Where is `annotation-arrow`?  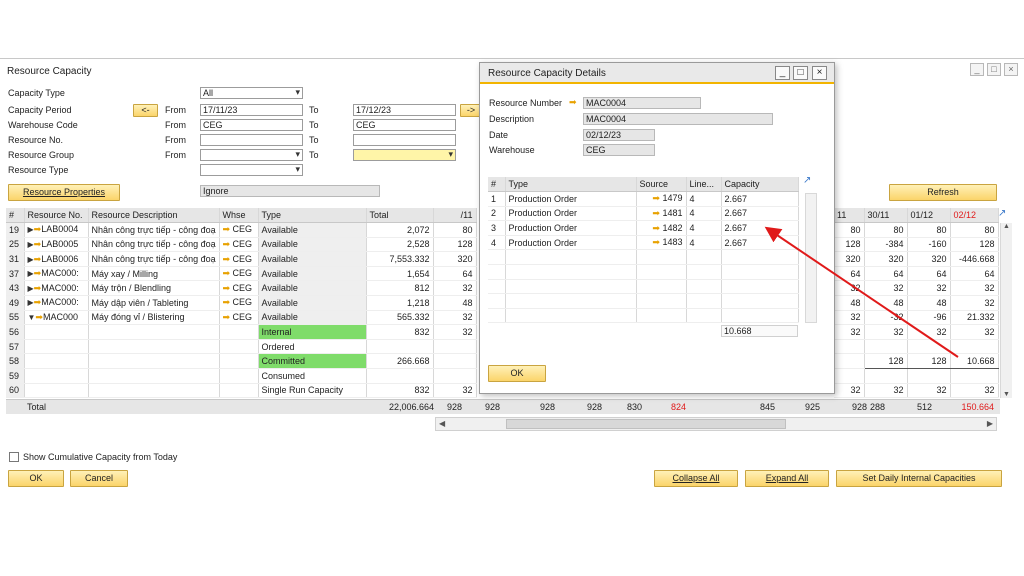 annotation-arrow is located at coordinates (861, 292).